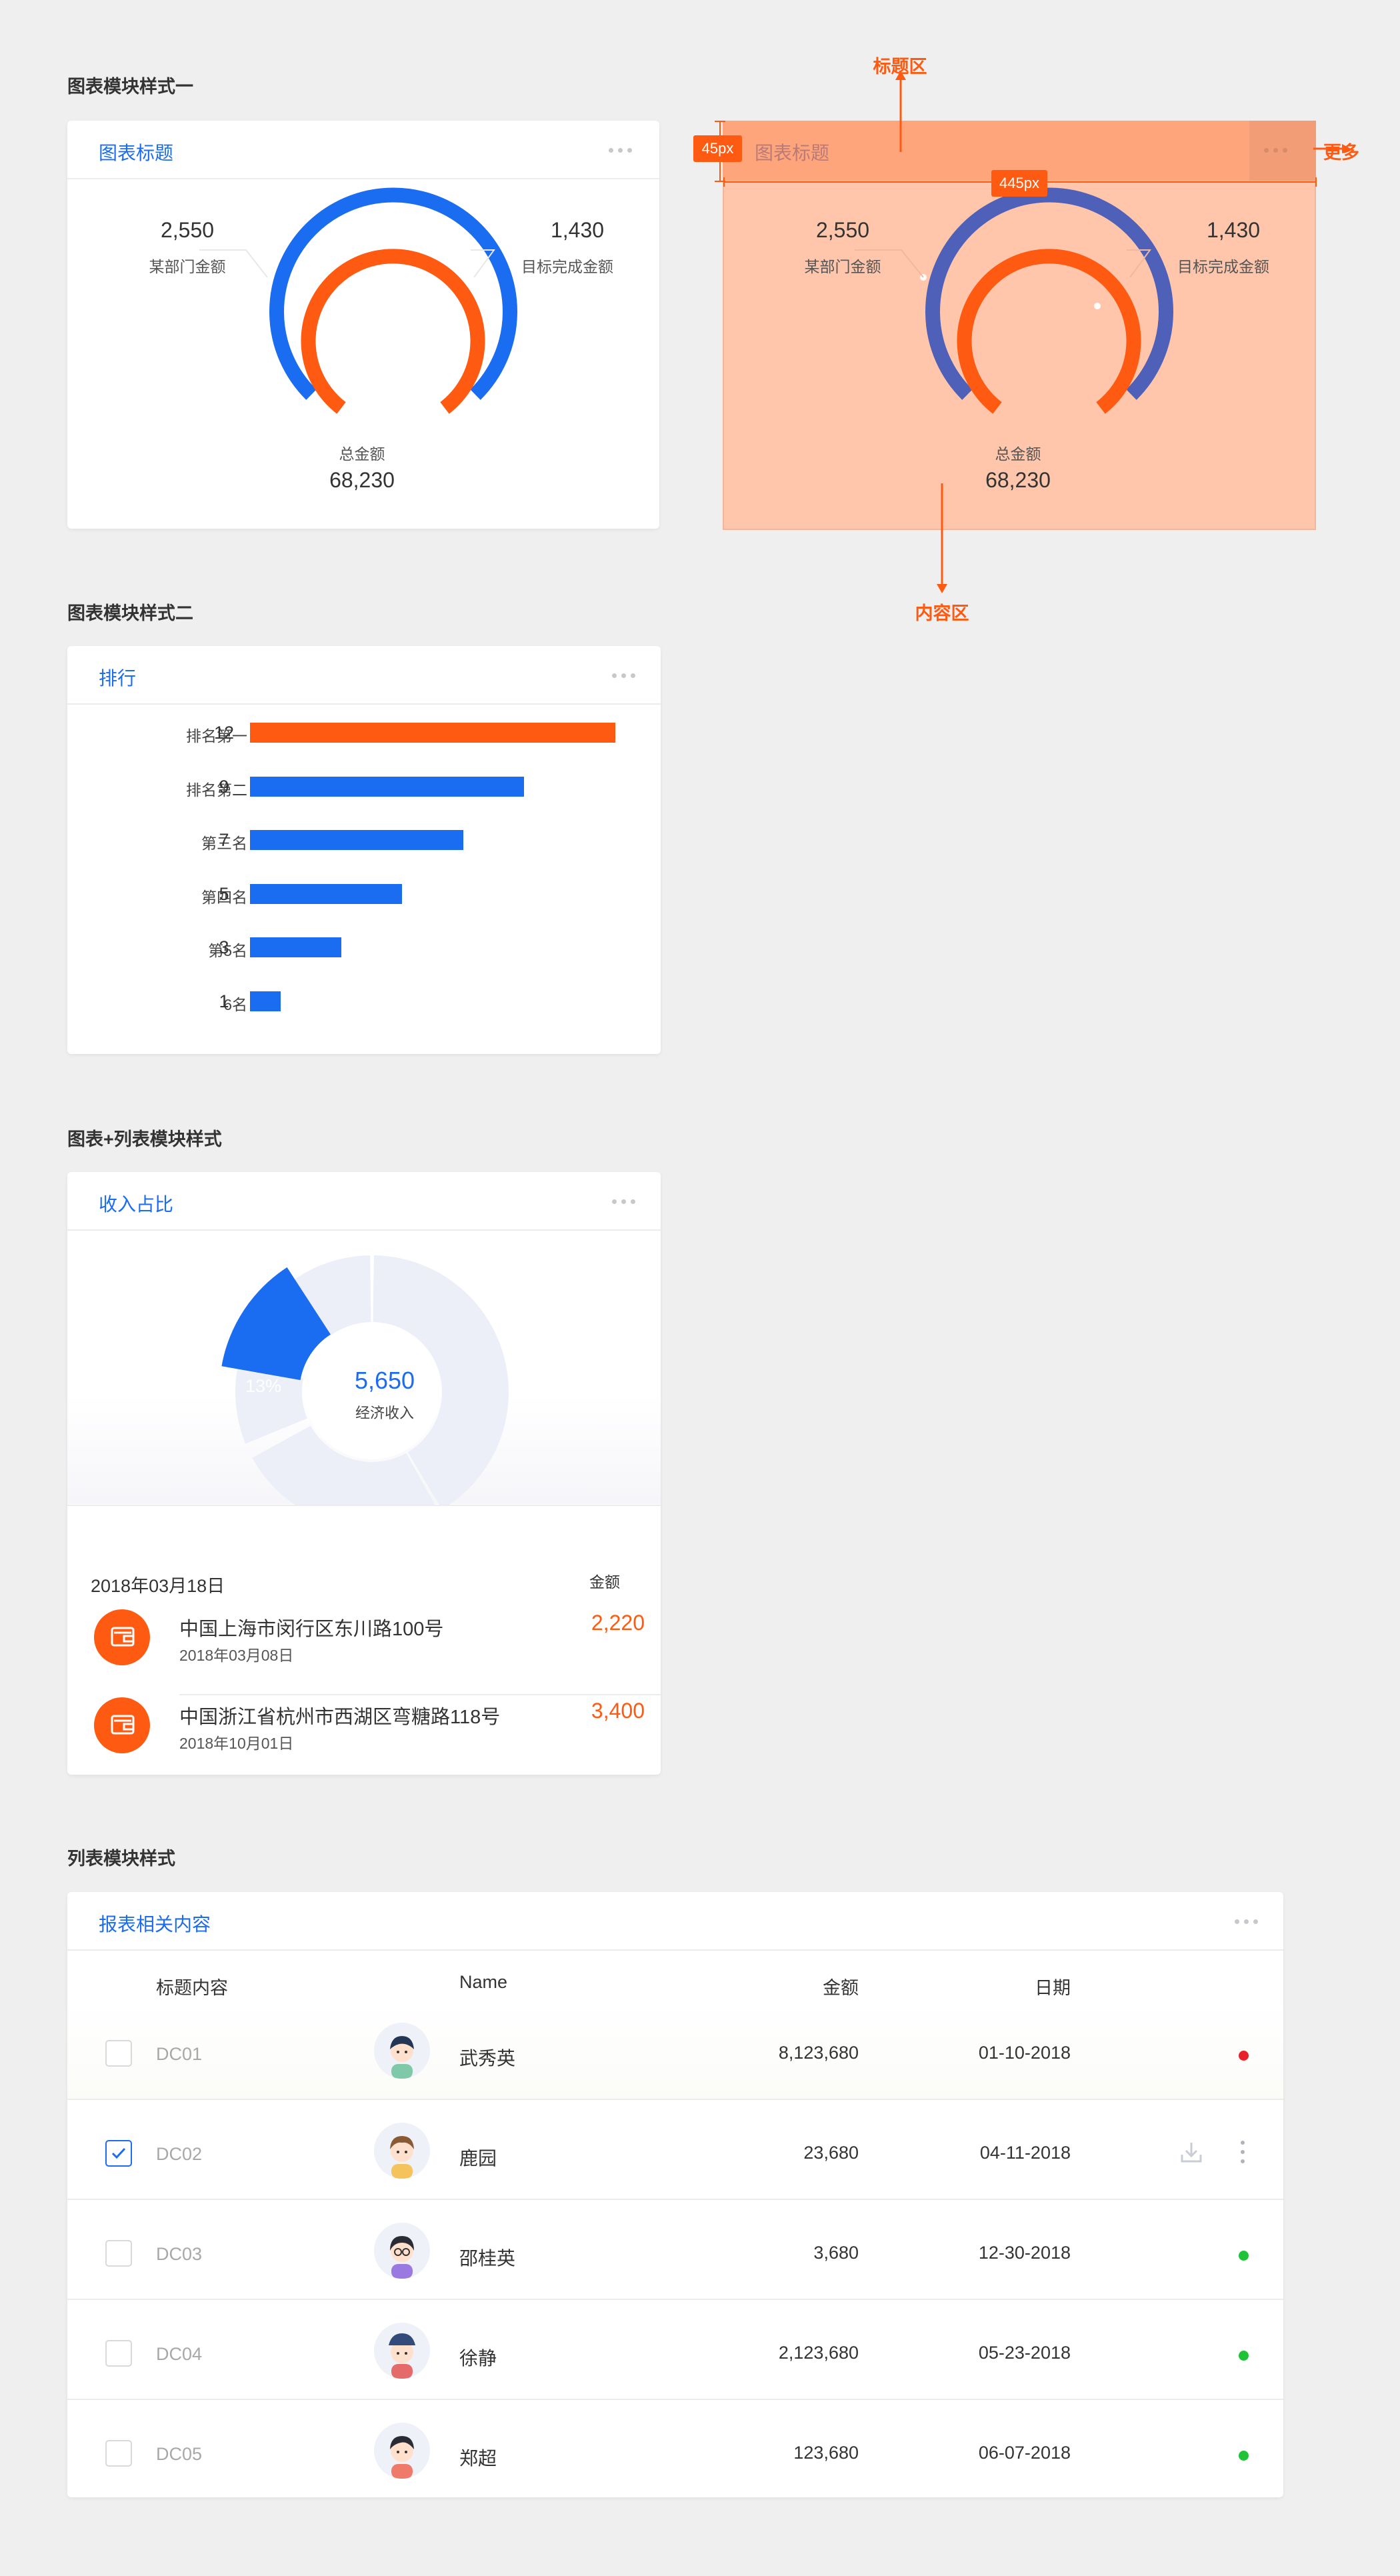 This screenshot has width=1400, height=2576. I want to click on width-dimension-tag: 445px, so click(1019, 183).